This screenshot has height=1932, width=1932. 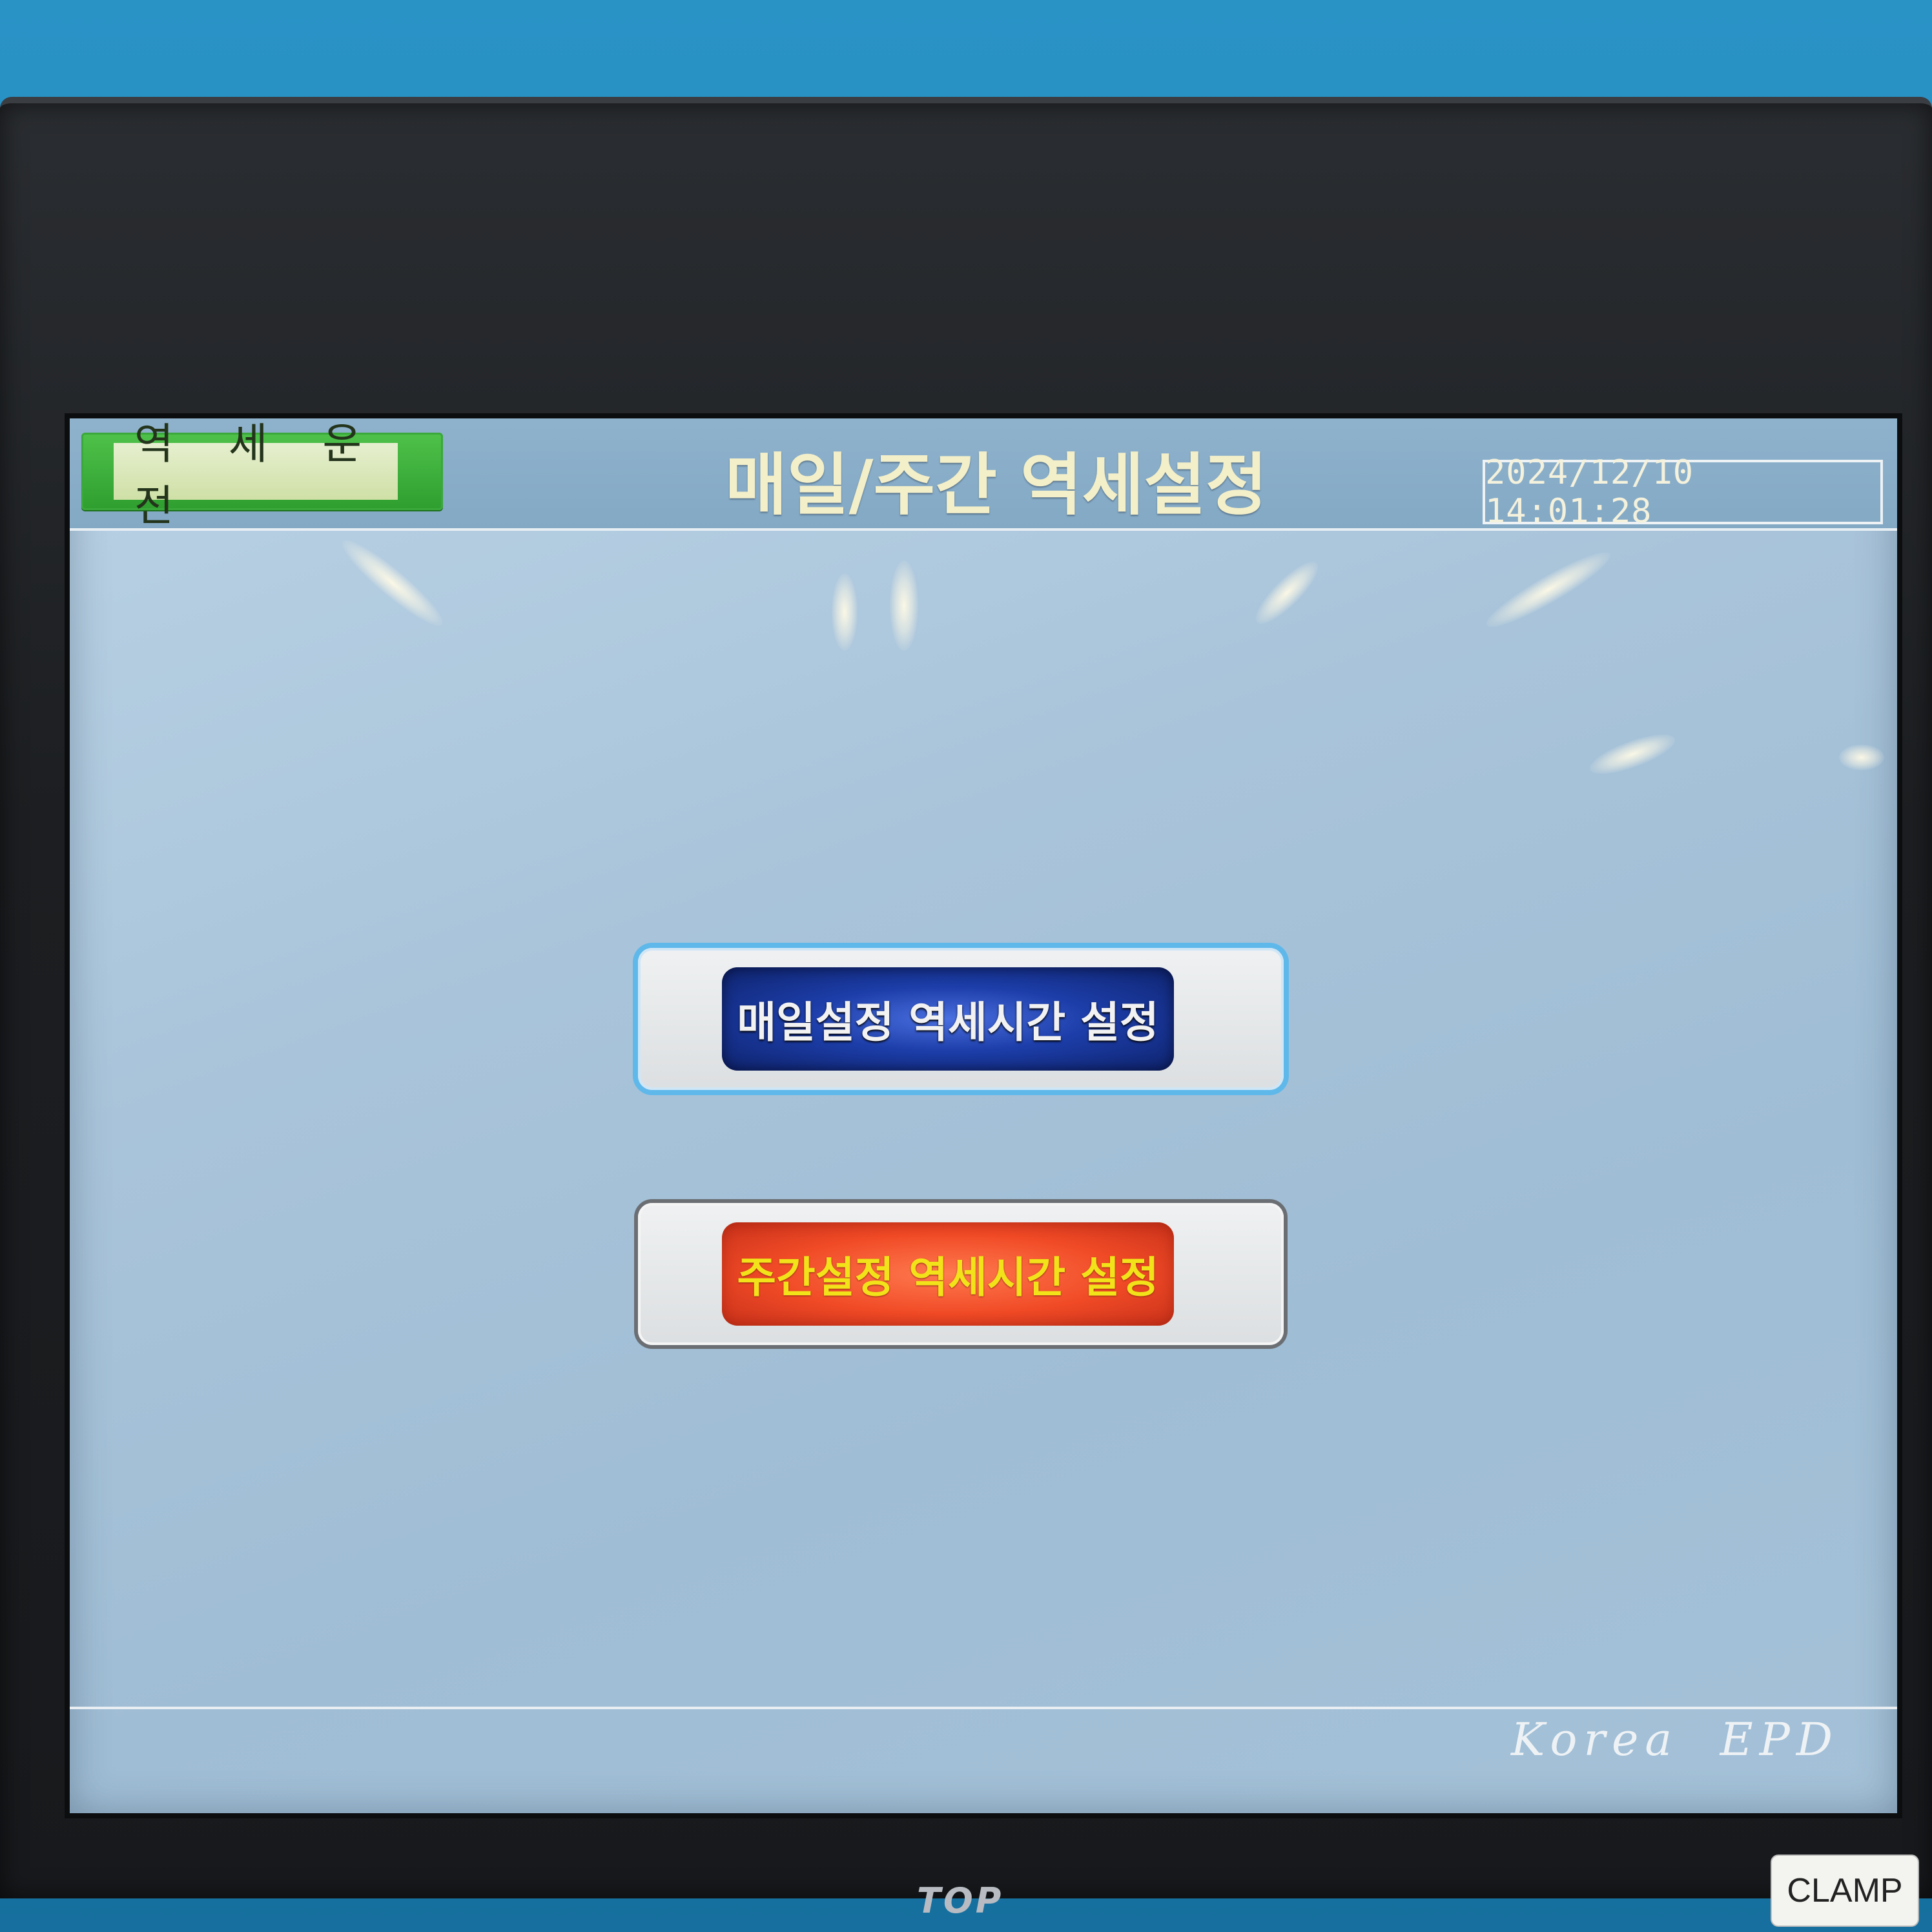 I want to click on datetime-text: 2024/12/10 14:01:28, so click(x=1590, y=492).